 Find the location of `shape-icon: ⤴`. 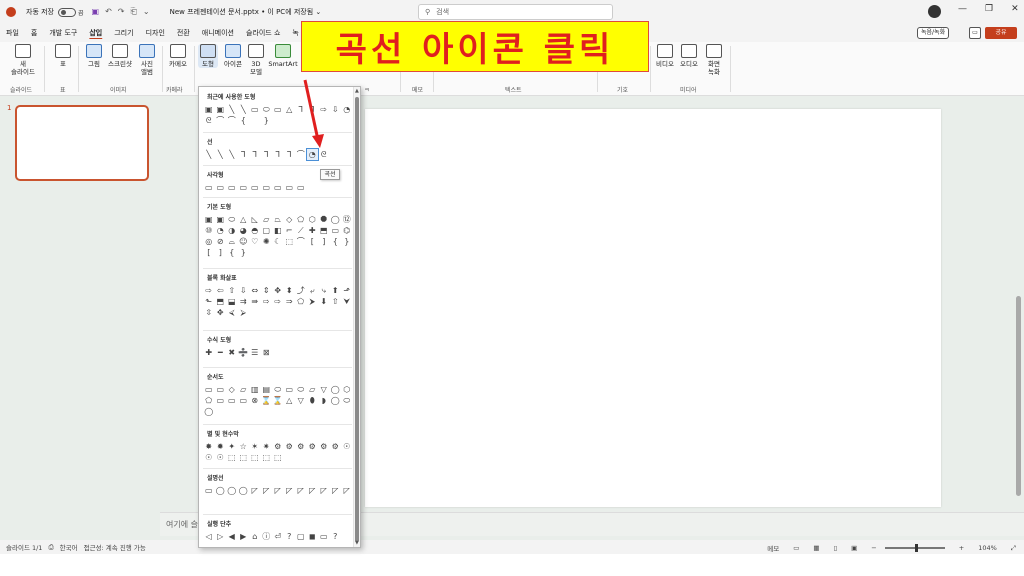

shape-icon: ⤴ is located at coordinates (301, 290).